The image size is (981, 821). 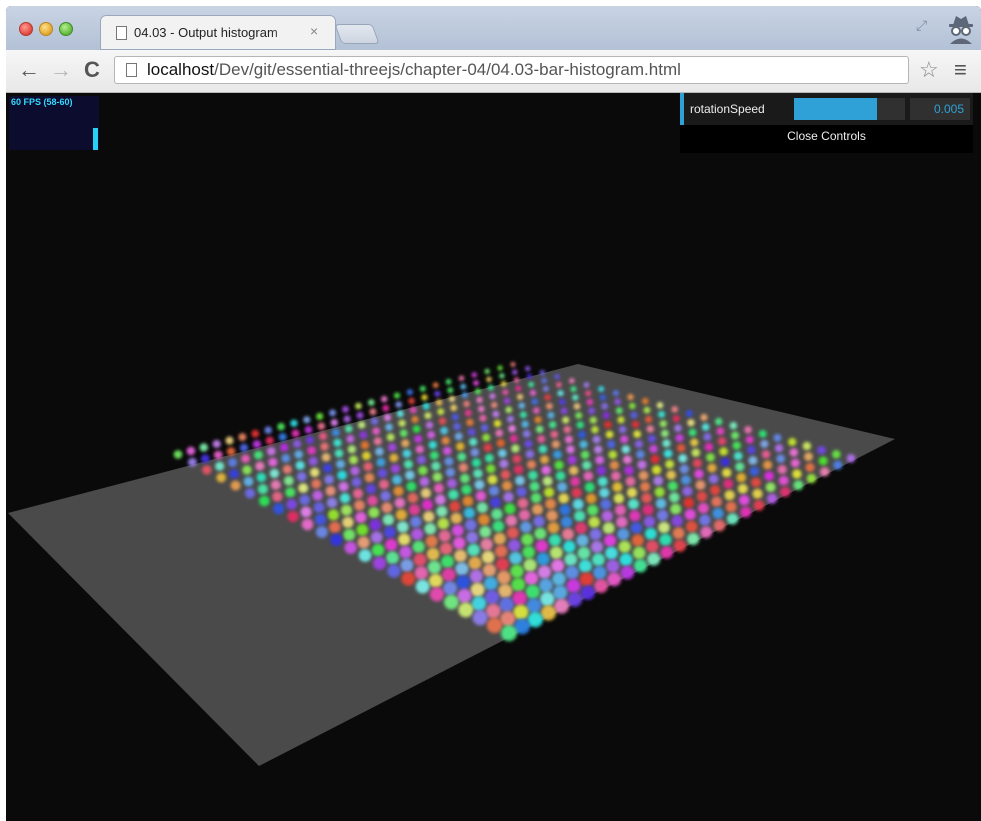 What do you see at coordinates (314, 31) in the screenshot?
I see `tab-close-icon: ×` at bounding box center [314, 31].